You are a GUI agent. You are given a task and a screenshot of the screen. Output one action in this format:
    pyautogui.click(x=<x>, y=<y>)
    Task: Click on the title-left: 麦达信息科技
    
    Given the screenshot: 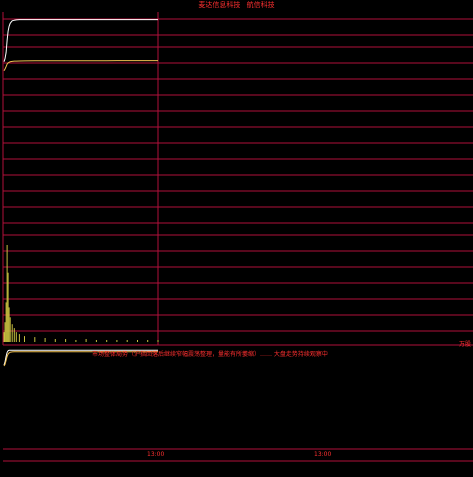 What is the action you would take?
    pyautogui.click(x=219, y=5)
    